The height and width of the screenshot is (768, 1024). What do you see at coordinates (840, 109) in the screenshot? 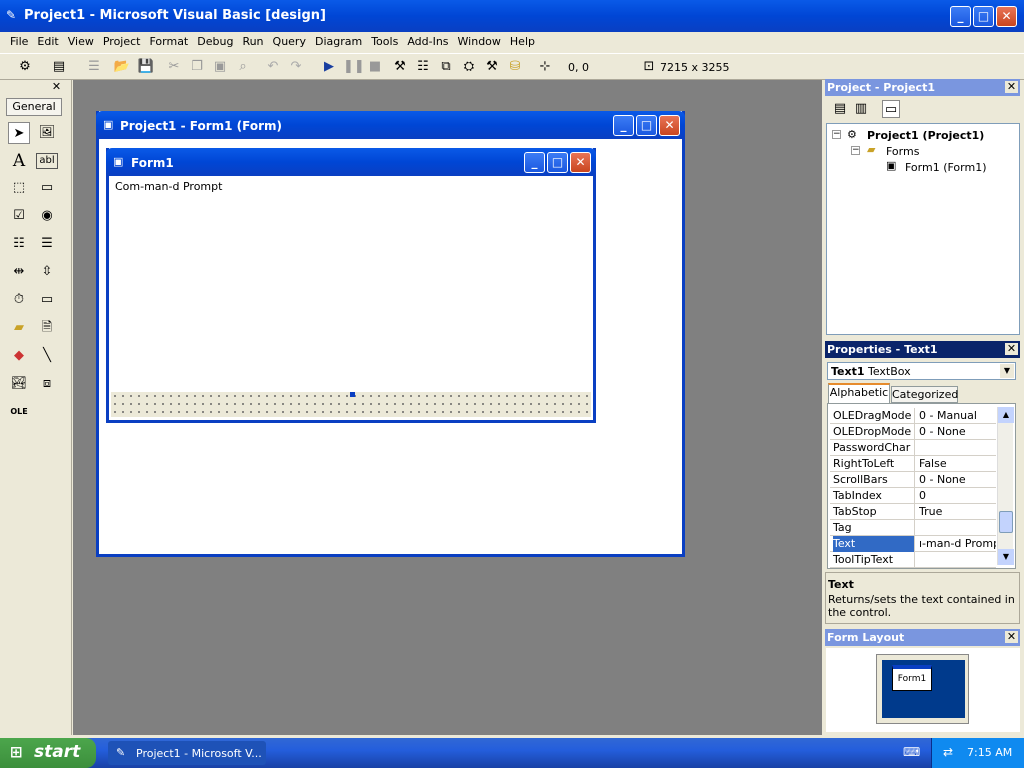
I see `view-code-icon: ▤` at bounding box center [840, 109].